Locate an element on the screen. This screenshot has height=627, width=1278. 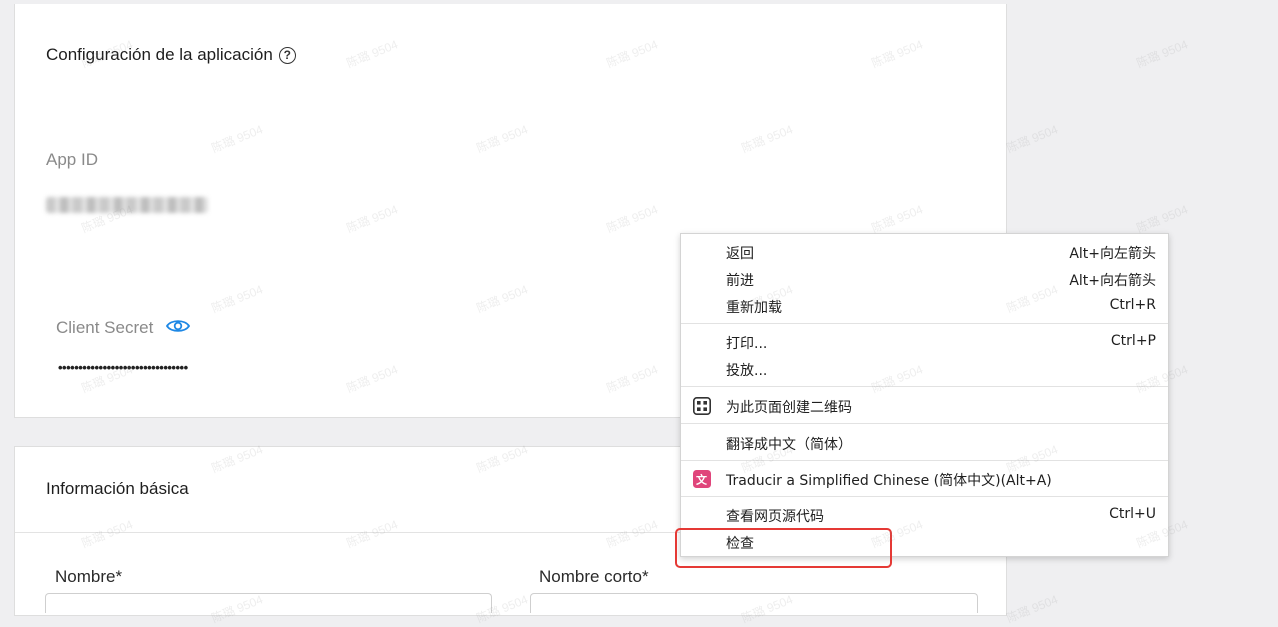
menu-item-back: 返回 Alt+向左箭头 is located at coordinates (924, 251).